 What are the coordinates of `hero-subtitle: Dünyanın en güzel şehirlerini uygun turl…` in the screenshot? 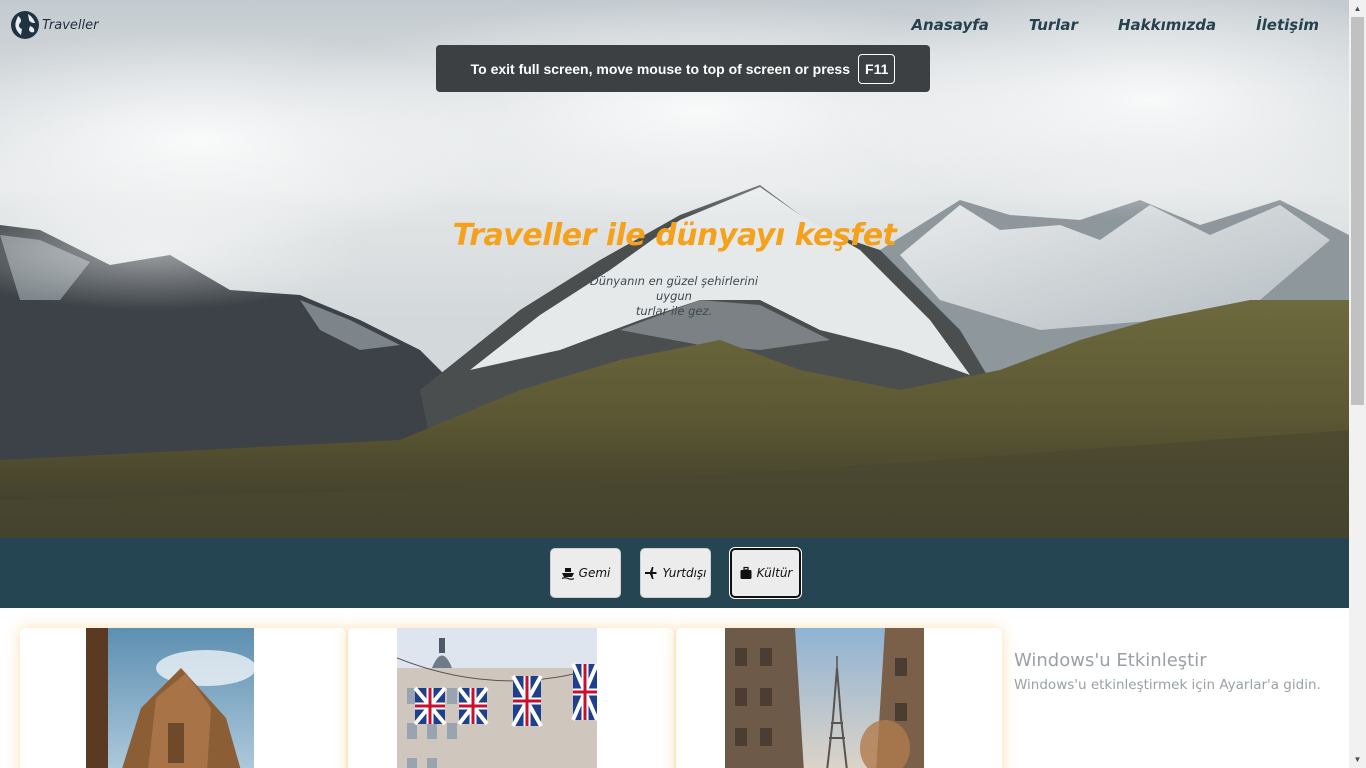 It's located at (674, 296).